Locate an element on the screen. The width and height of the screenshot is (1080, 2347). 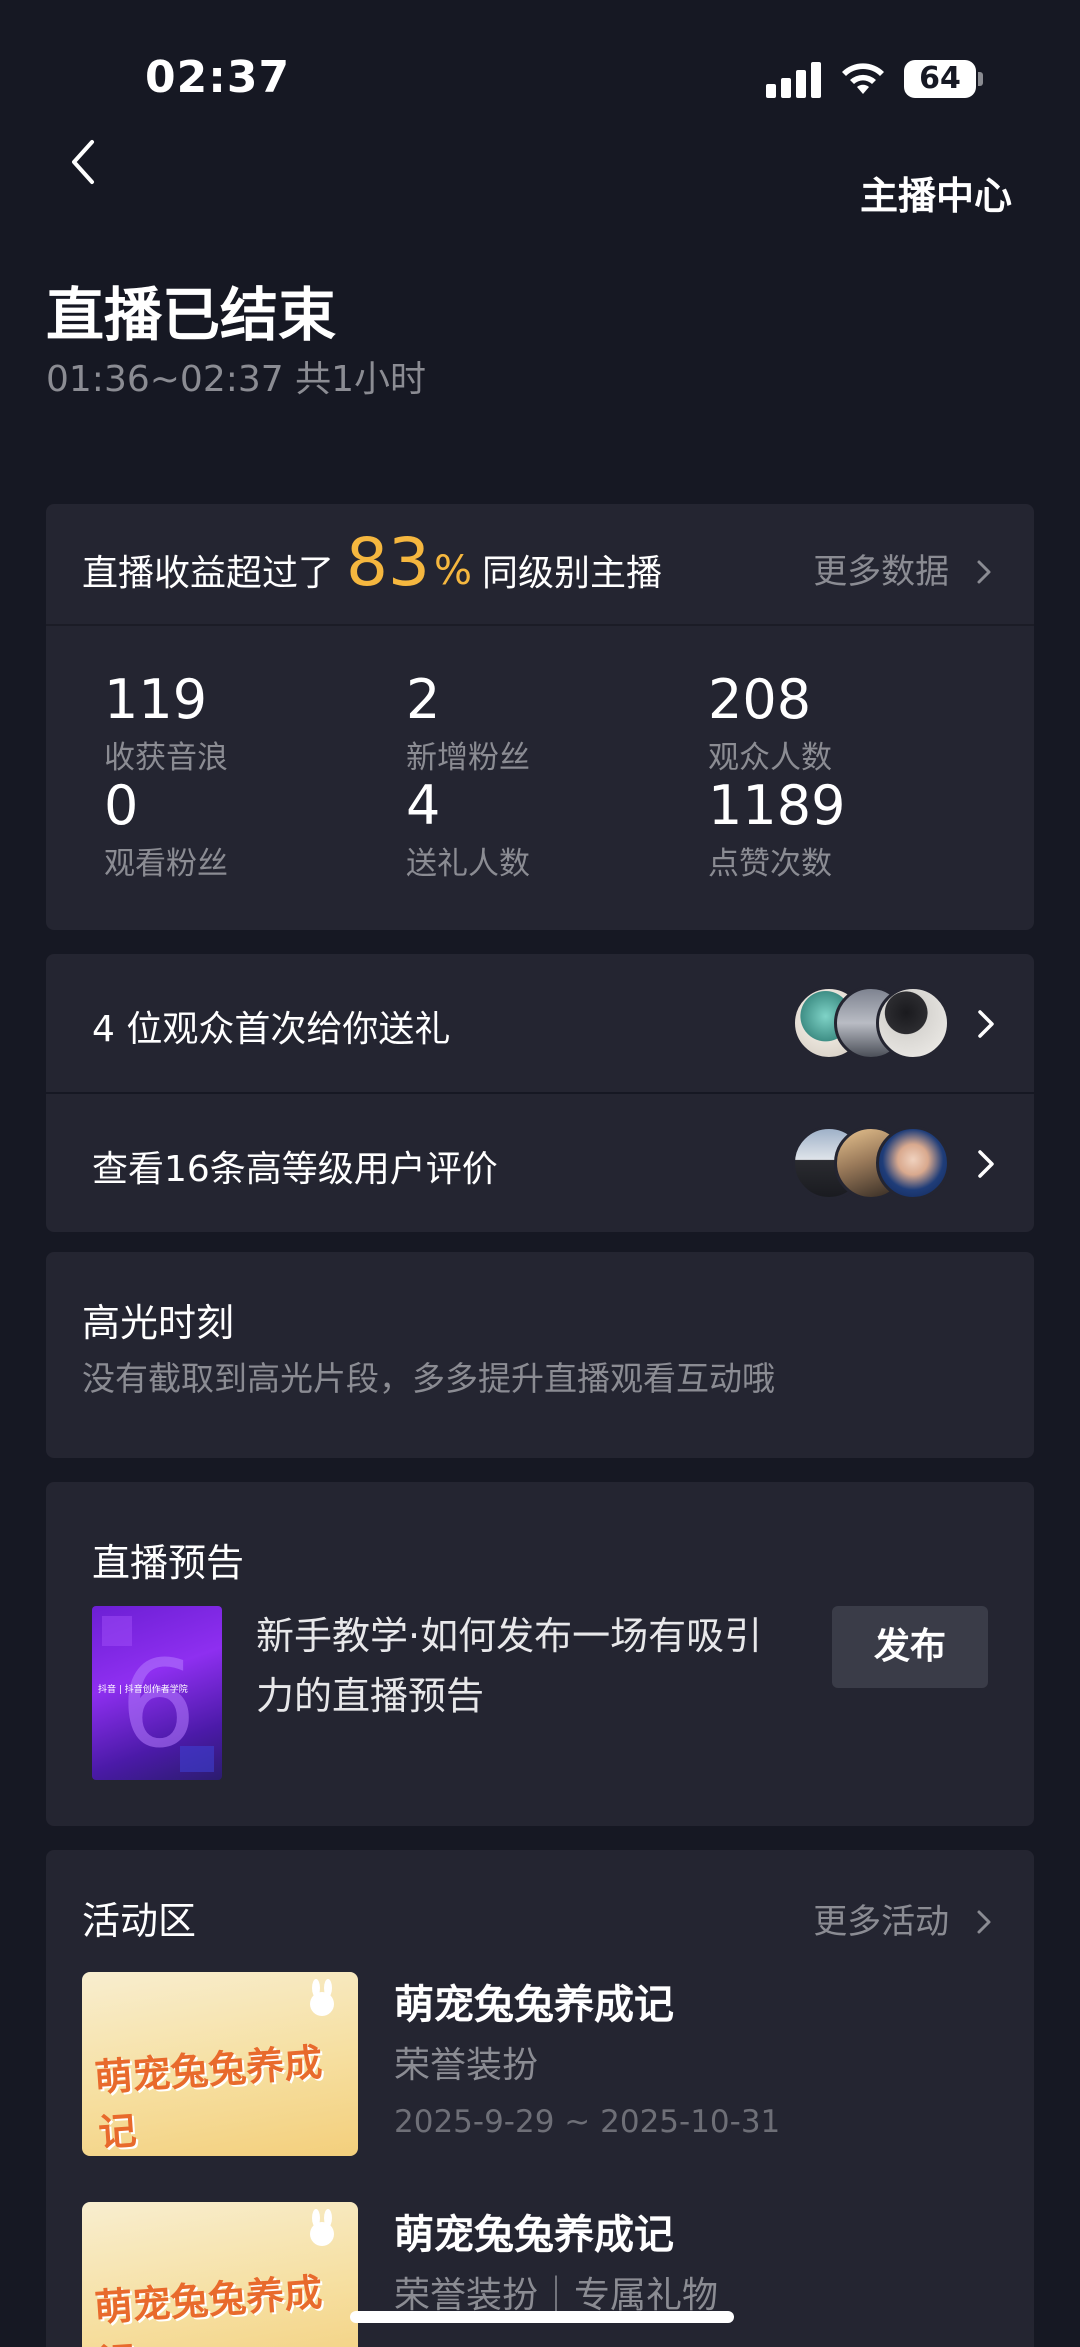
battery-icon: 64 is located at coordinates (940, 79).